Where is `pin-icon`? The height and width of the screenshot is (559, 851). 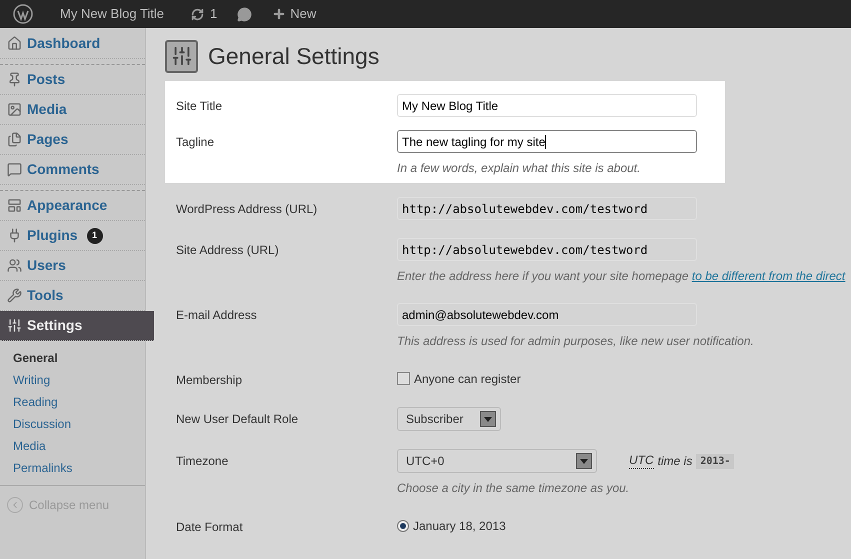 pin-icon is located at coordinates (14, 79).